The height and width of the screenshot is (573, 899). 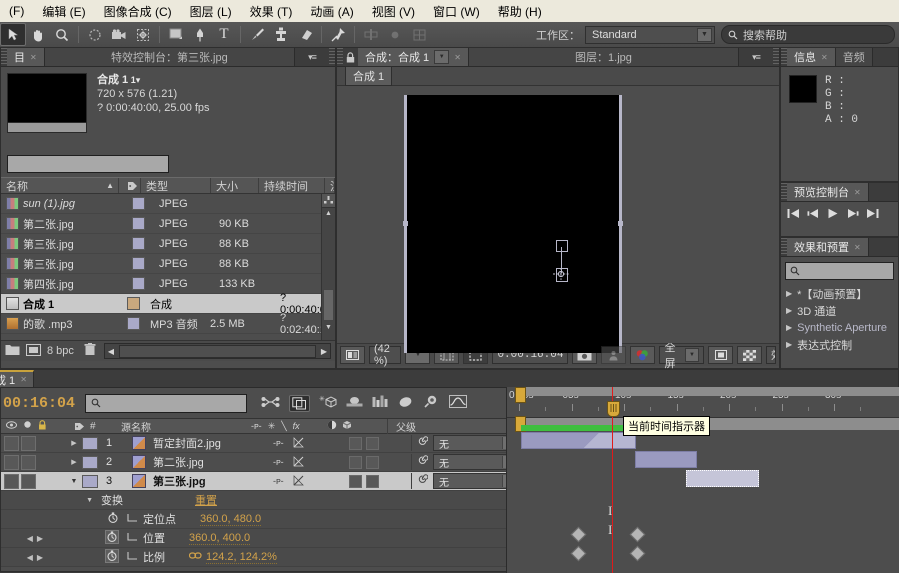 I want to click on timeline-graph-area: 0:00s05s10s15s20s25s30s II 当前时间指示器, so click(x=702, y=480).